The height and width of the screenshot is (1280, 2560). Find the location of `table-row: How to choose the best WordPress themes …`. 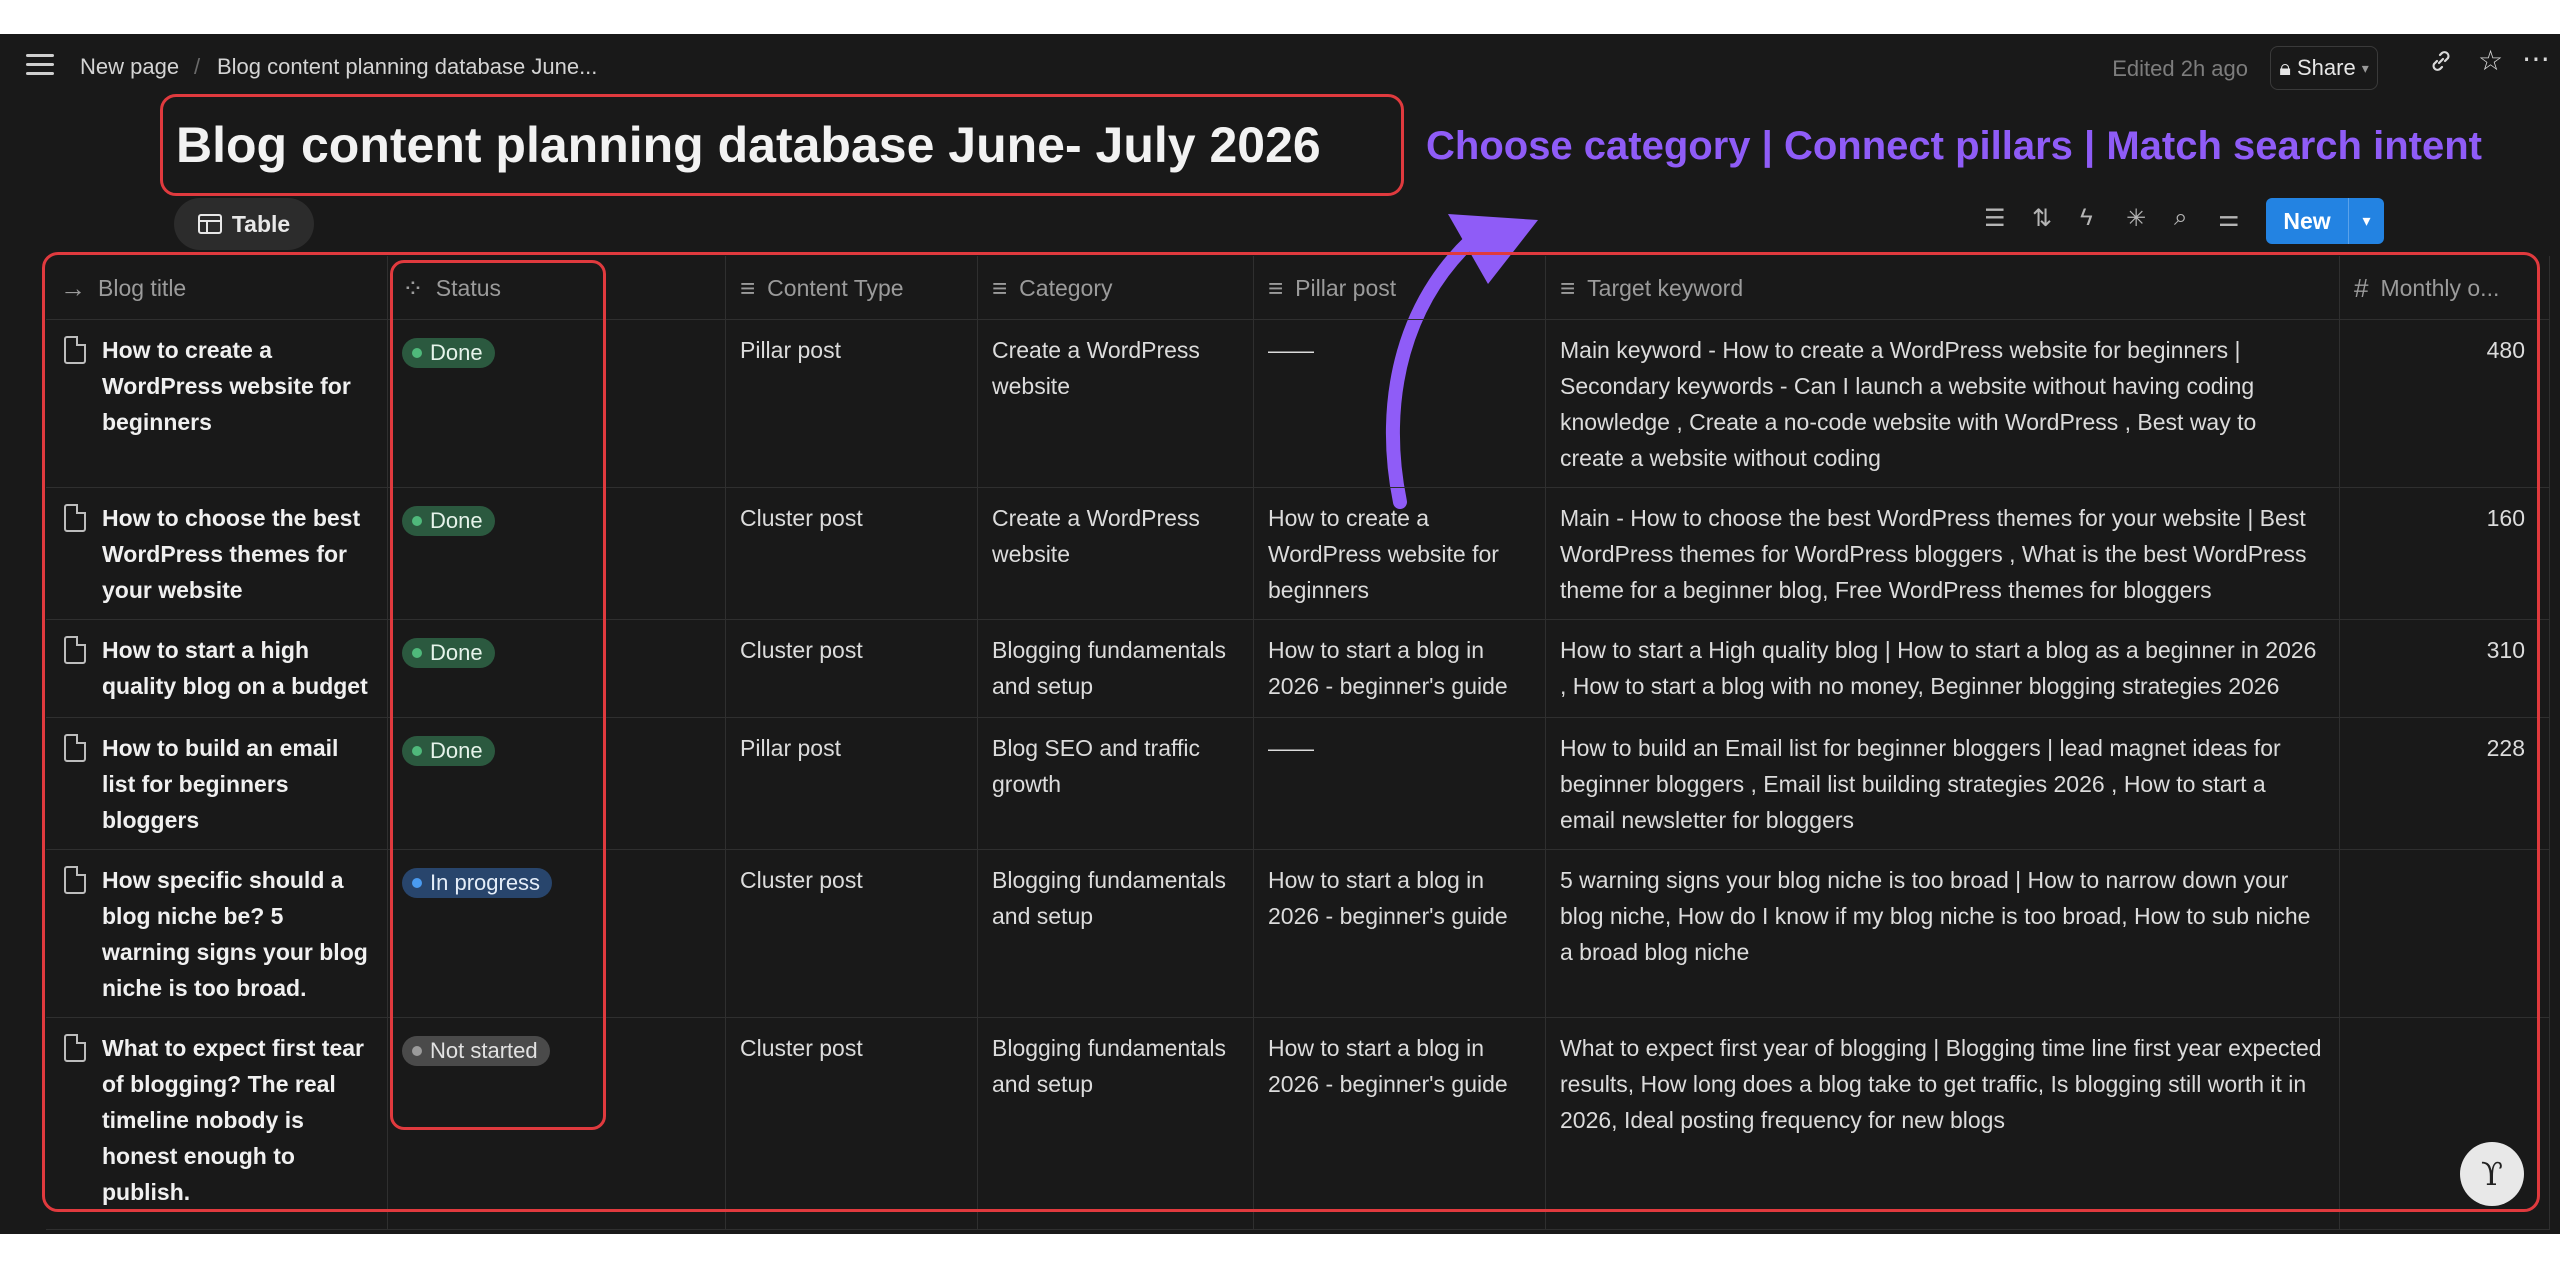

table-row: How to choose the best WordPress themes … is located at coordinates (1298, 554).